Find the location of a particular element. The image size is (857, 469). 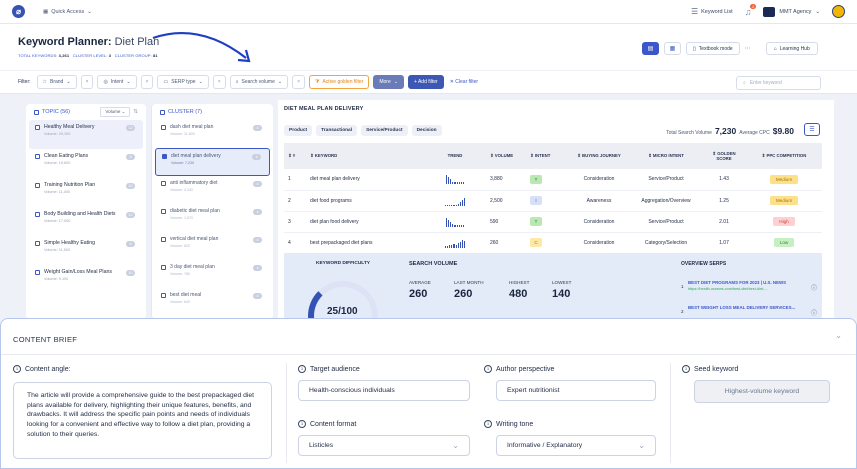

col-intent: ⇕ INTENT is located at coordinates (547, 156).